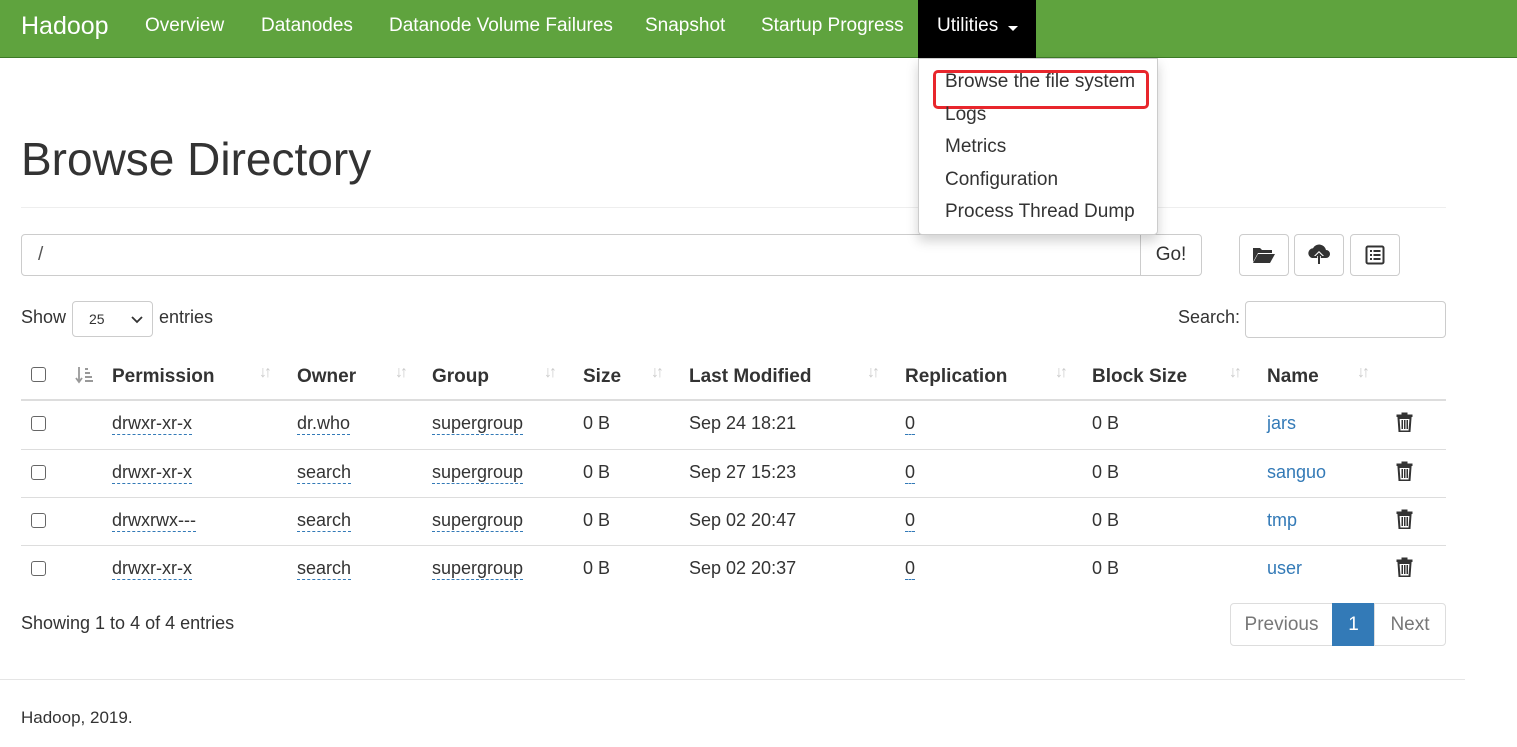  What do you see at coordinates (38, 374) in the screenshot?
I see `select-all-checkbox` at bounding box center [38, 374].